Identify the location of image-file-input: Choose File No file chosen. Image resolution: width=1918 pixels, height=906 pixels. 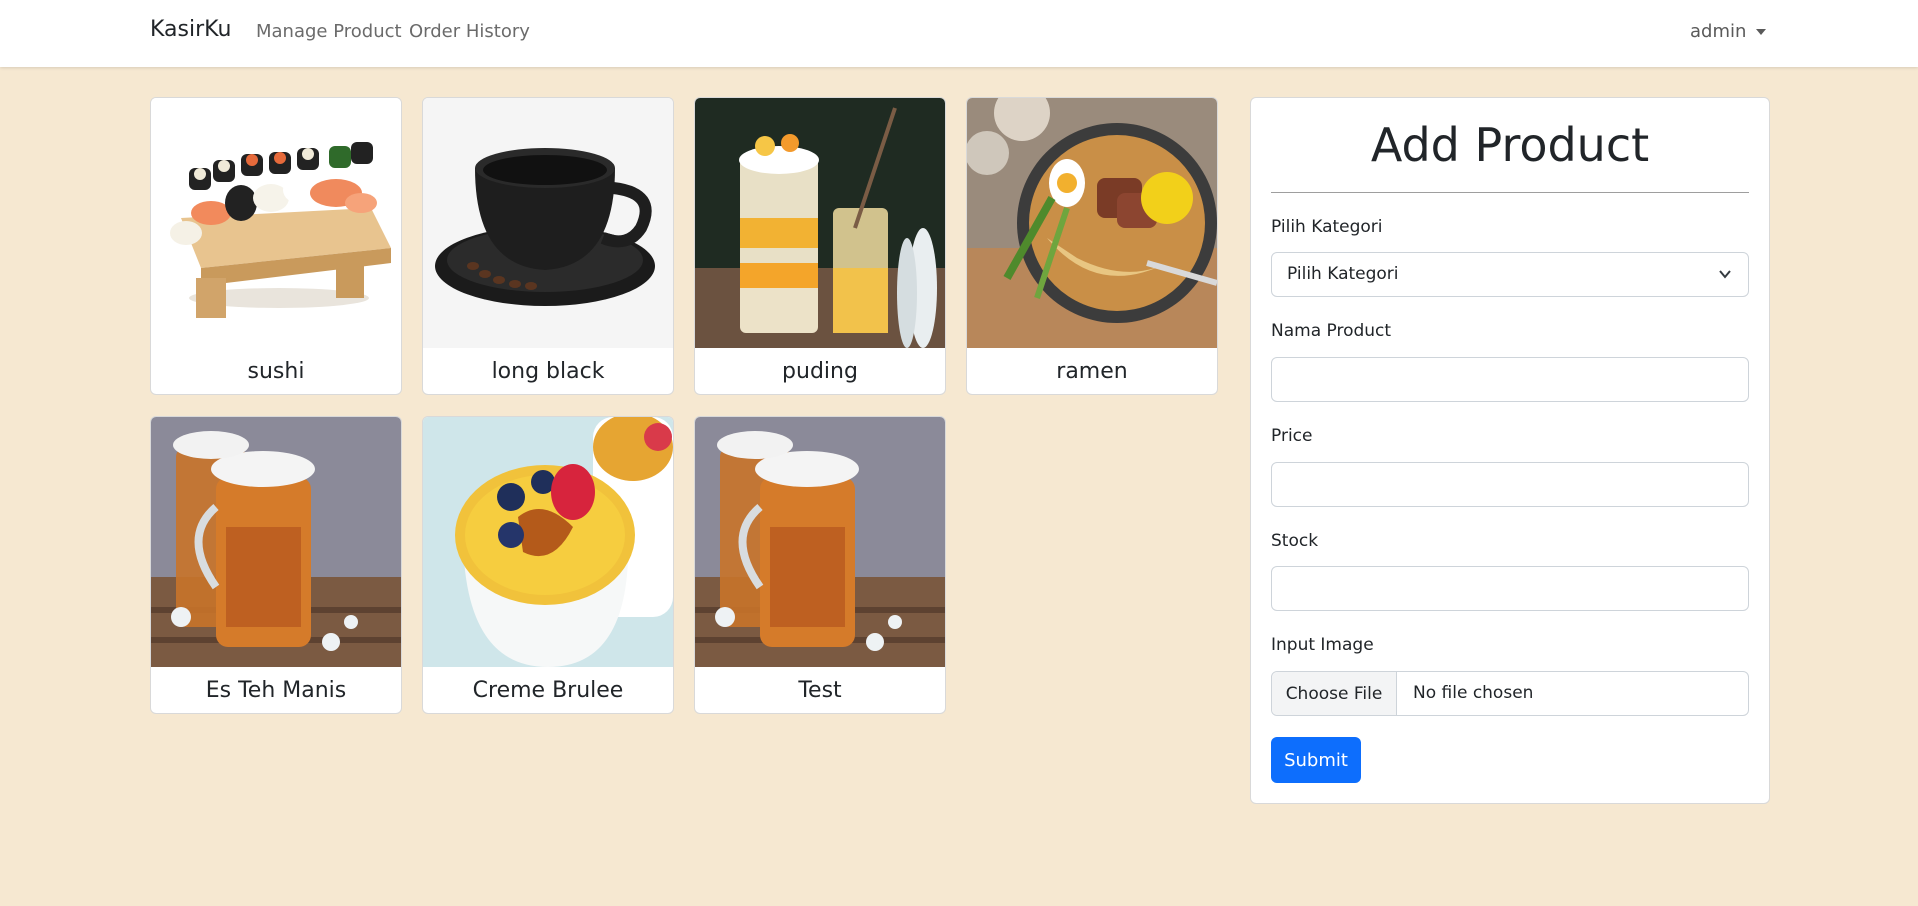
(1510, 693).